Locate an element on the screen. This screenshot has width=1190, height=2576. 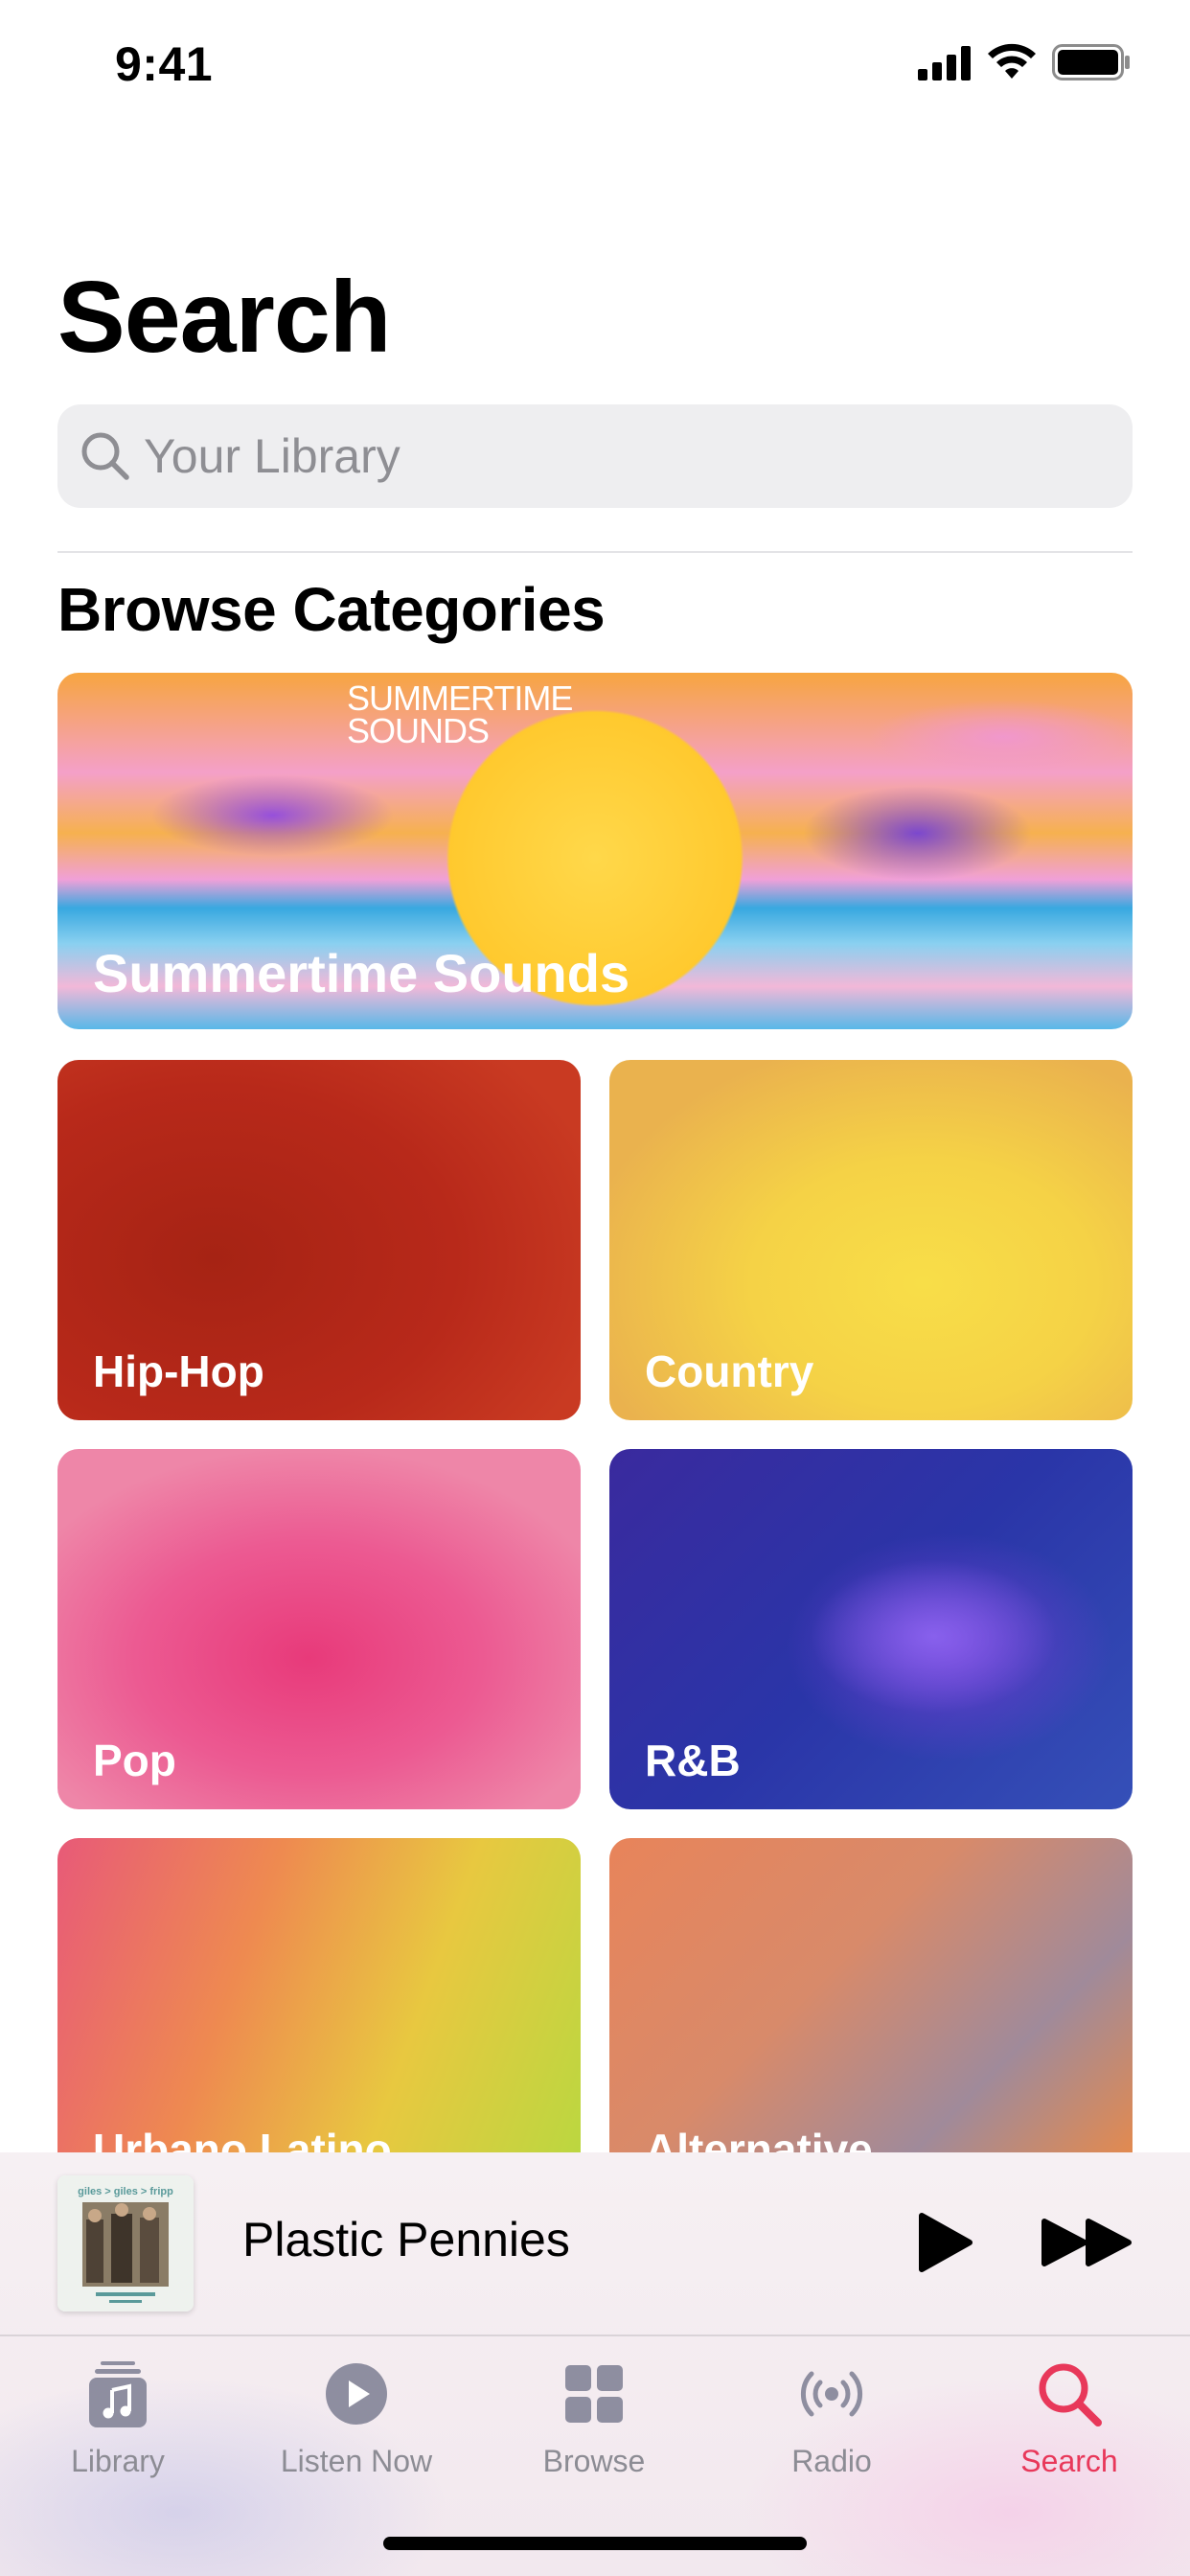
browse-icon is located at coordinates (594, 2394).